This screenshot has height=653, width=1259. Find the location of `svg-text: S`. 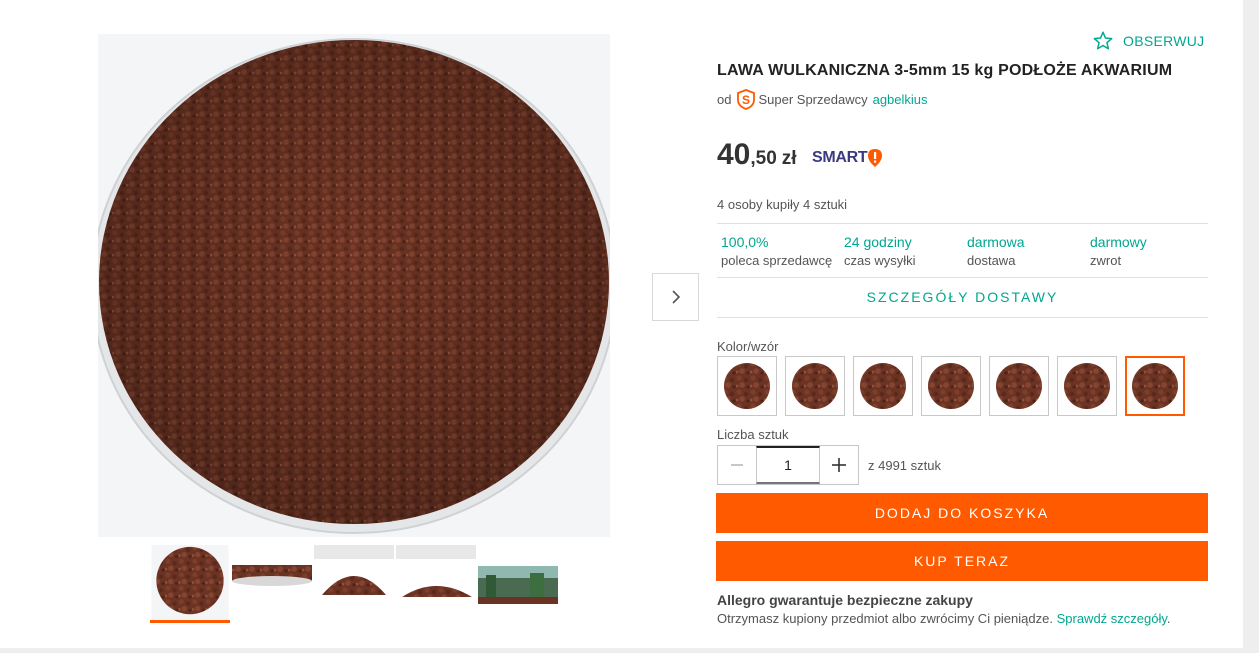

svg-text: S is located at coordinates (746, 100).